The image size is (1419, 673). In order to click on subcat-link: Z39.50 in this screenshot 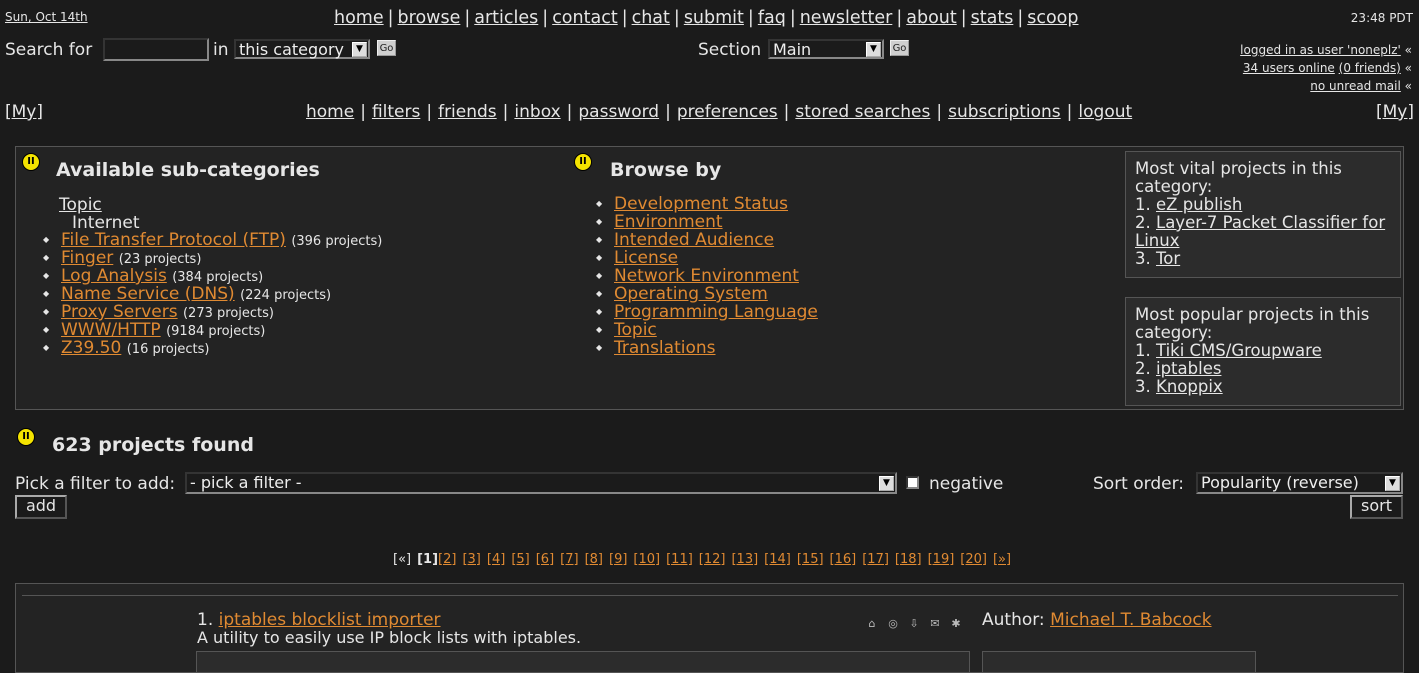, I will do `click(91, 348)`.